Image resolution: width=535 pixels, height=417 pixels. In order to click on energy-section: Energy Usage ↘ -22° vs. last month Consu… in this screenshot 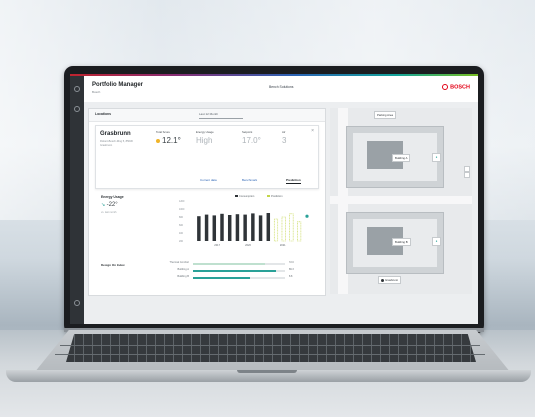, I will do `click(206, 224)`.